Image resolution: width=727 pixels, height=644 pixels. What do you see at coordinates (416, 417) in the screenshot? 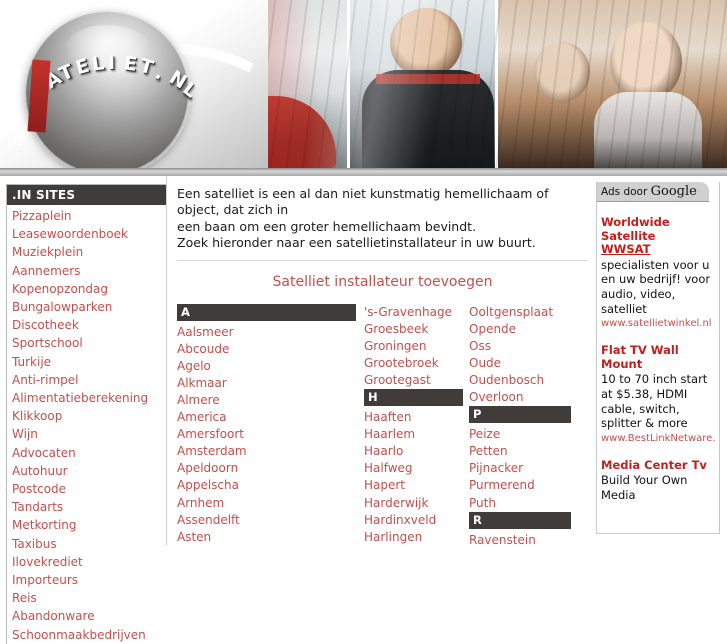
I see `city-row: Haaften` at bounding box center [416, 417].